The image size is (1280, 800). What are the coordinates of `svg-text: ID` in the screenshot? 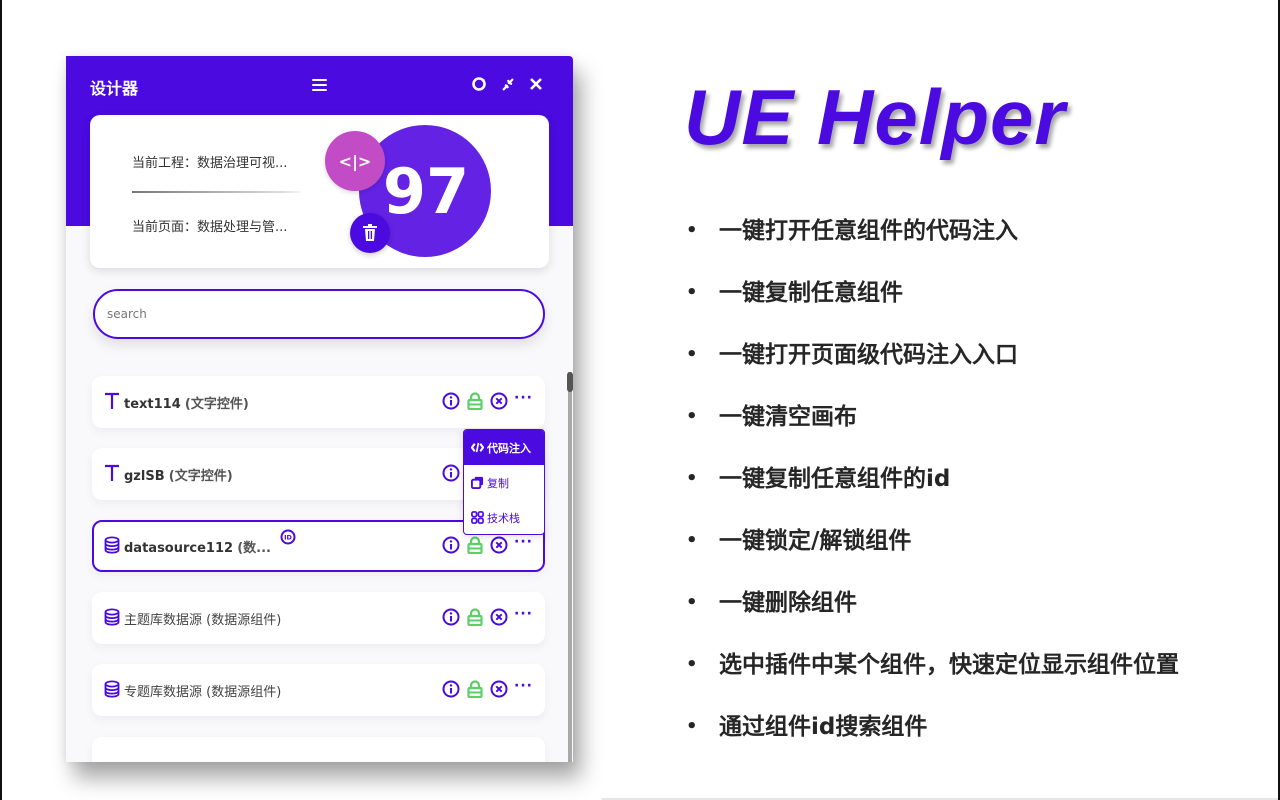 It's located at (288, 538).